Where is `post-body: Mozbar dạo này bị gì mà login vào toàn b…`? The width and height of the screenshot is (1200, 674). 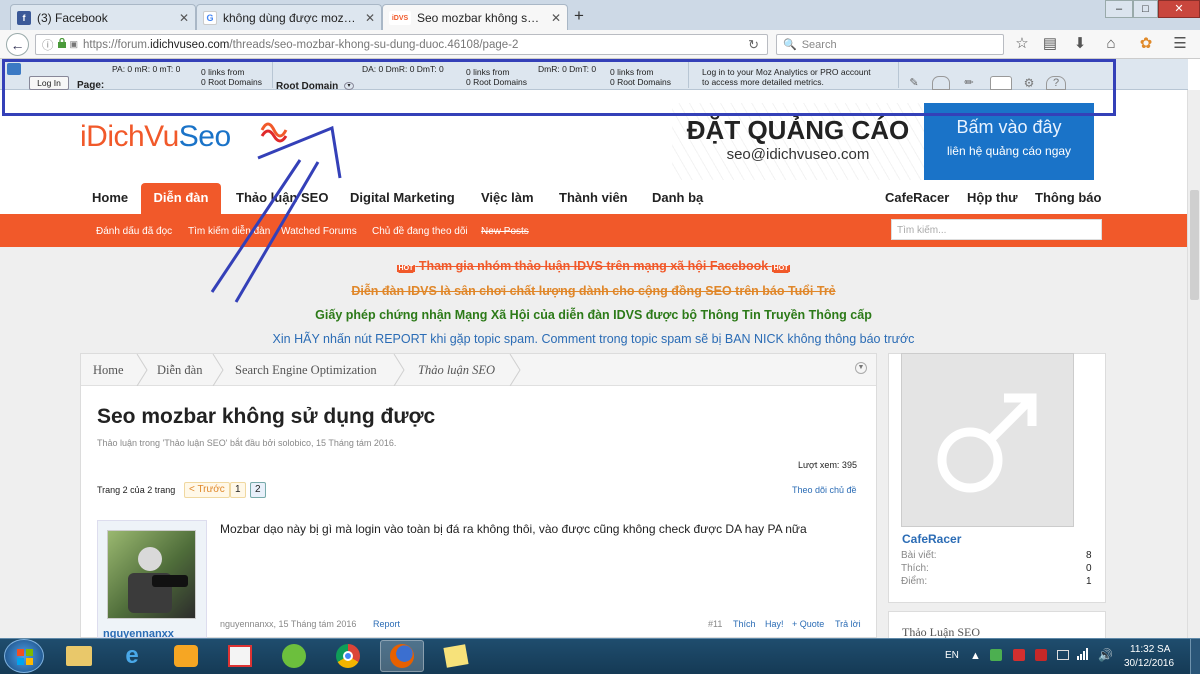
post-body: Mozbar dạo này bị gì mà login vào toàn b… is located at coordinates (513, 529).